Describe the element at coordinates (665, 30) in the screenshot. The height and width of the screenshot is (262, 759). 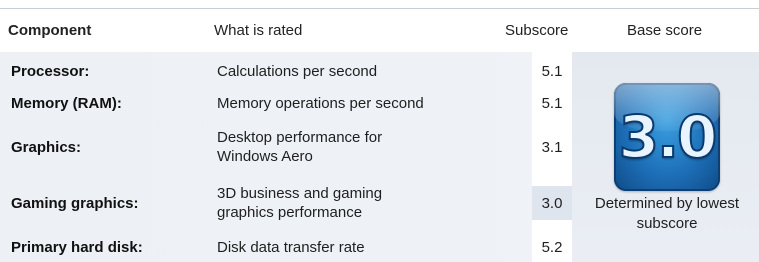
I see `header-base-score: Base score` at that location.